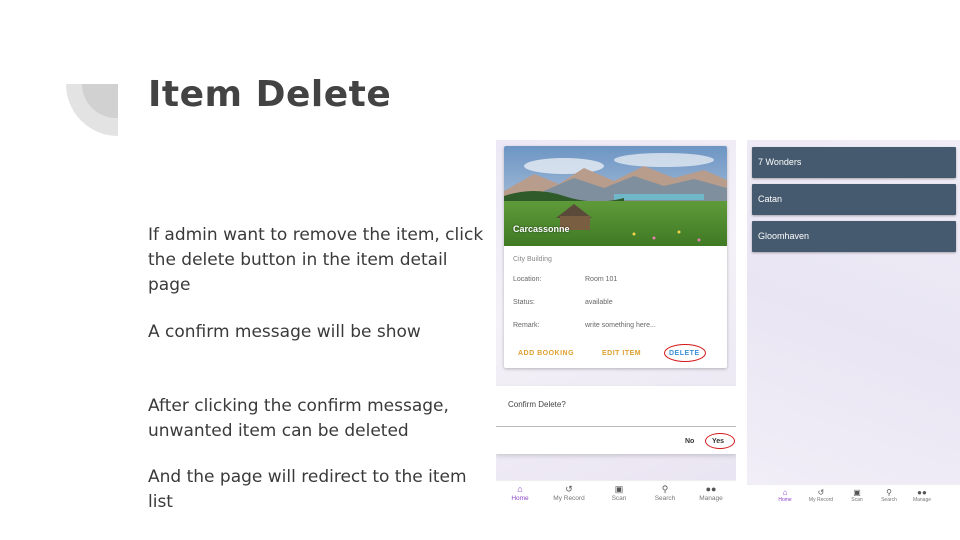  I want to click on row-label: Status:, so click(524, 302).